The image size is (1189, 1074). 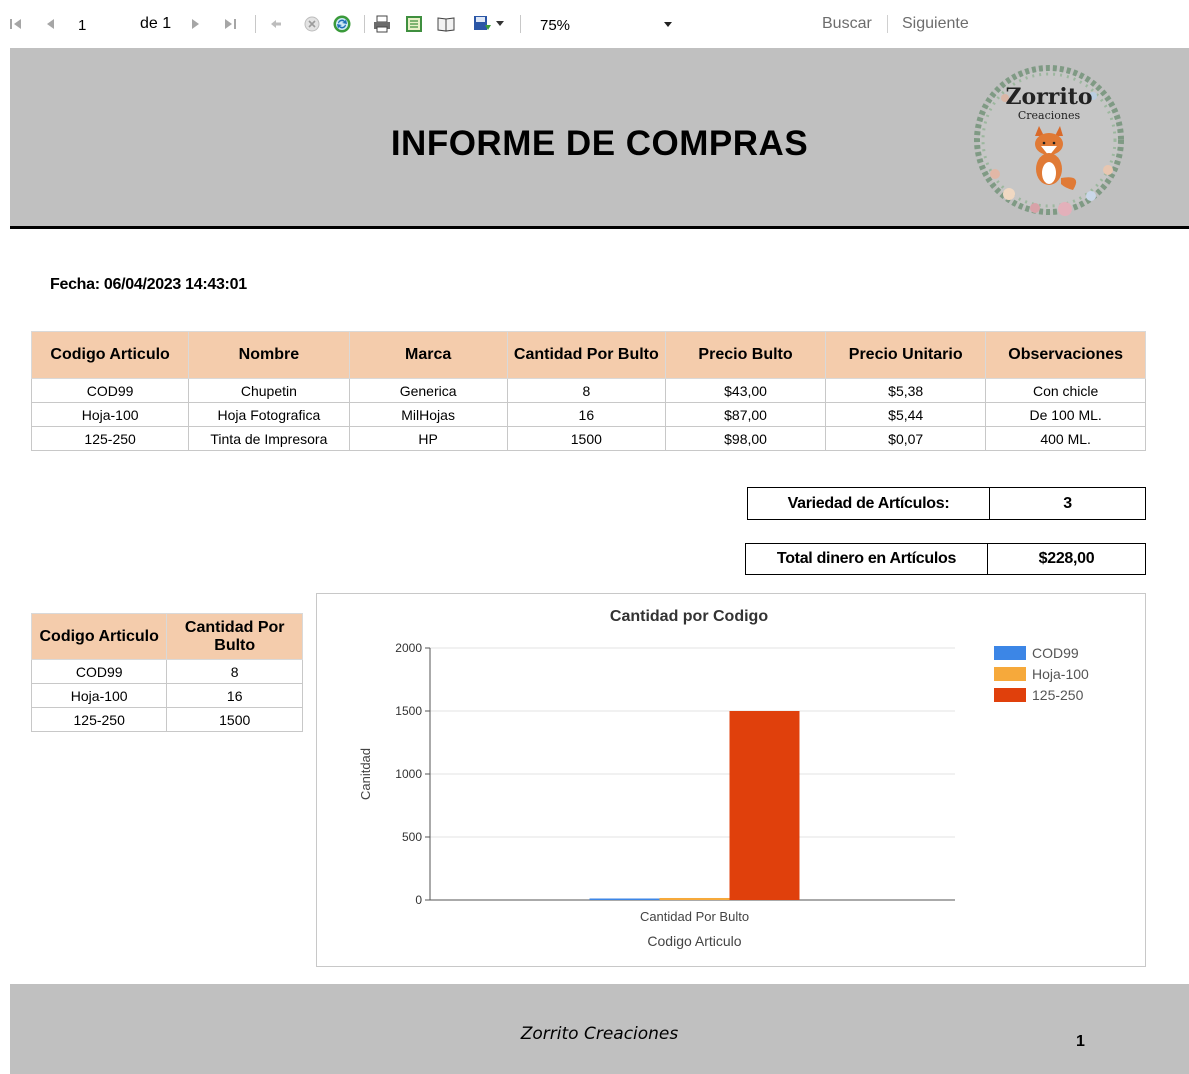 I want to click on report-date: Fecha: 06/04/2023 14:43:01, so click(x=148, y=284).